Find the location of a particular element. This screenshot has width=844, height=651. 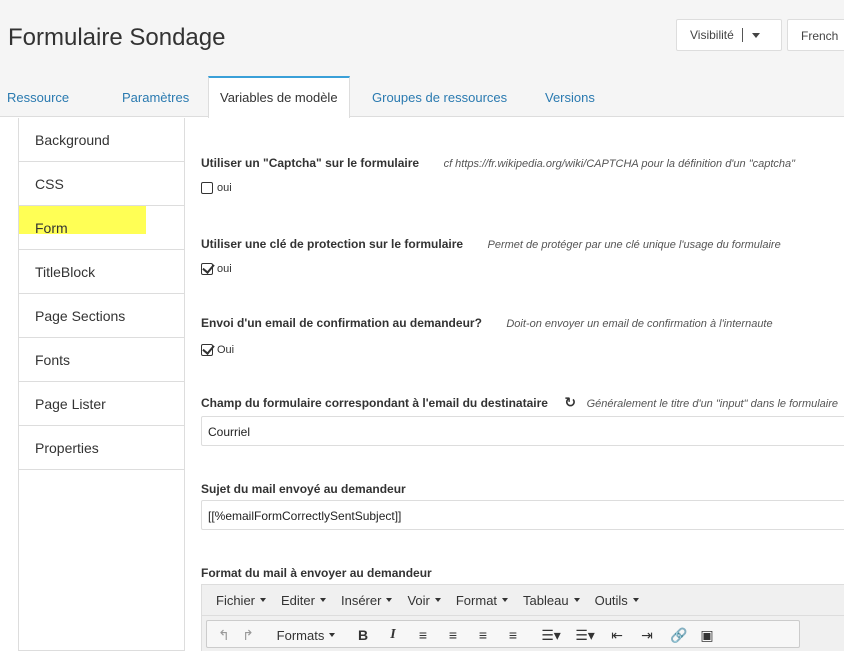

format-label: Format du mail à envoyer au demandeur is located at coordinates (316, 573).